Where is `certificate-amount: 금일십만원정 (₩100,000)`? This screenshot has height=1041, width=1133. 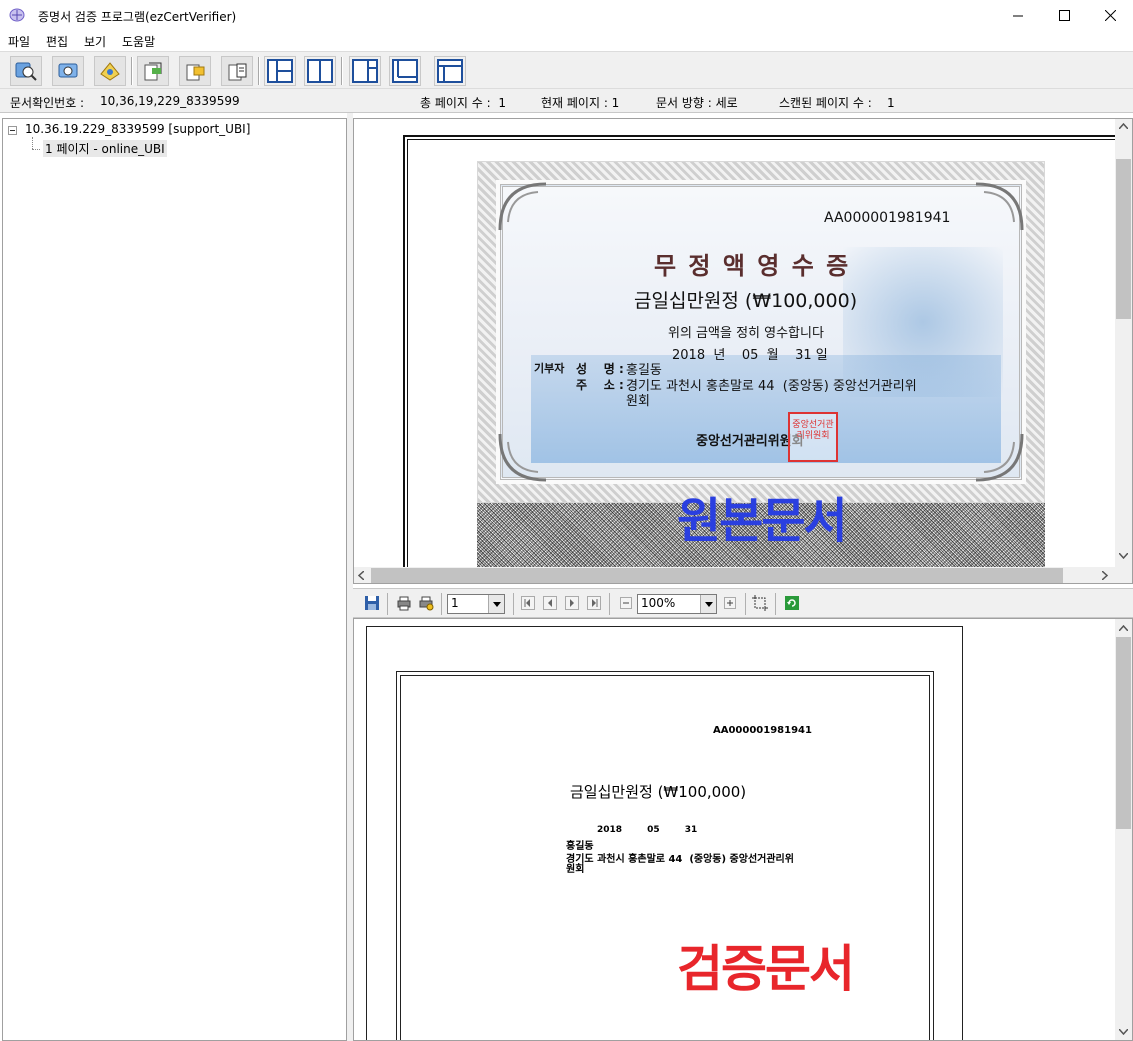 certificate-amount: 금일십만원정 (₩100,000) is located at coordinates (746, 301).